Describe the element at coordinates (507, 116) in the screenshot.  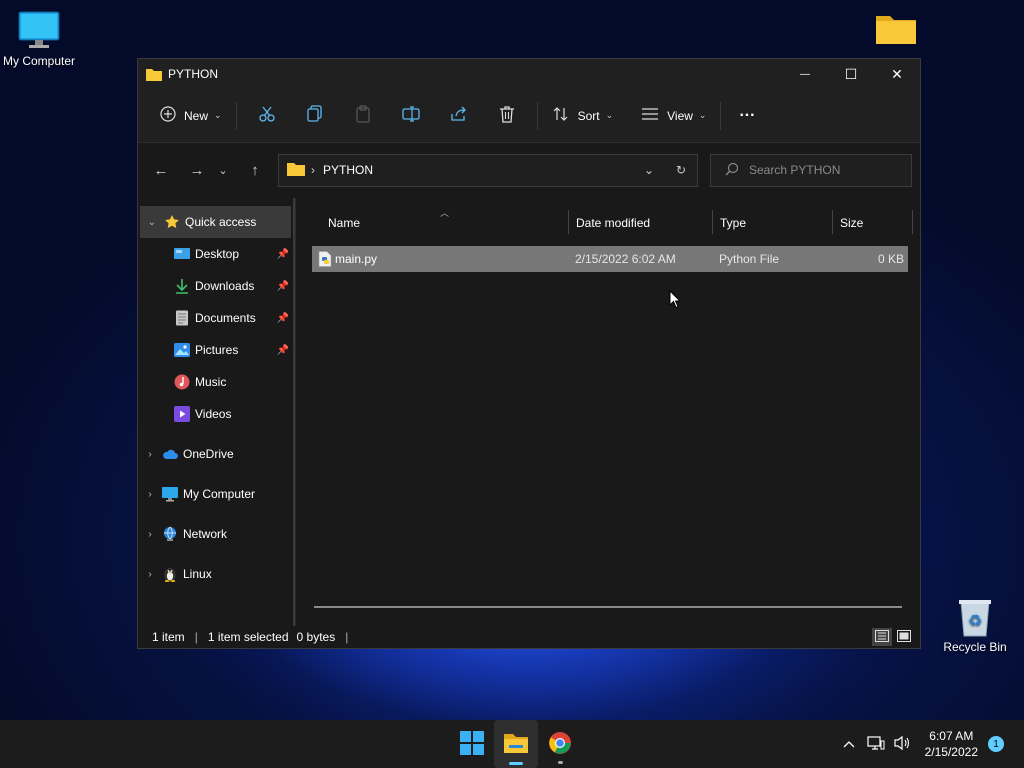
I see `delete-button` at that location.